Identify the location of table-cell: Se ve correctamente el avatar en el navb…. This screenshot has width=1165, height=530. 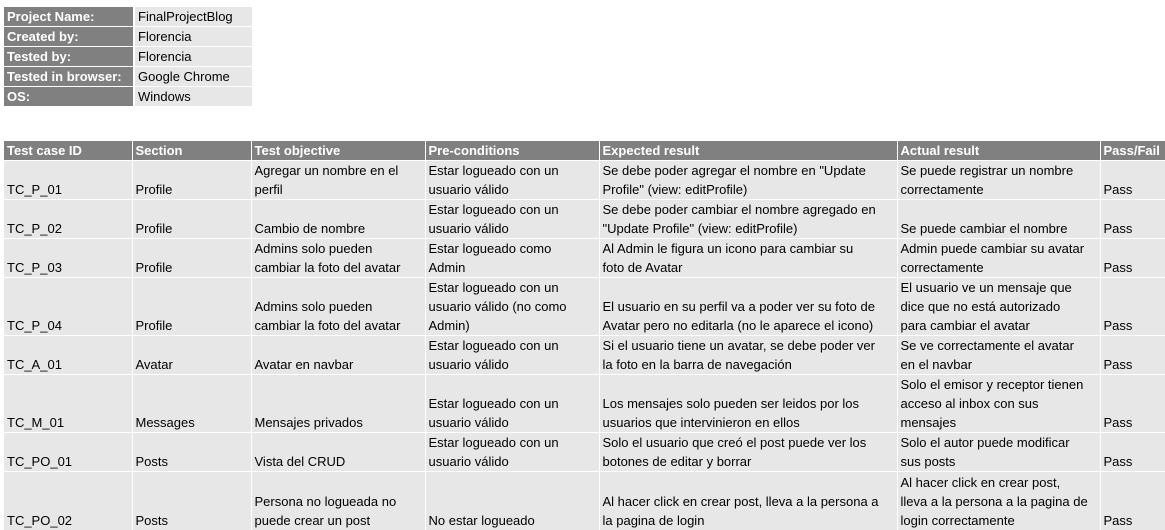
(999, 355).